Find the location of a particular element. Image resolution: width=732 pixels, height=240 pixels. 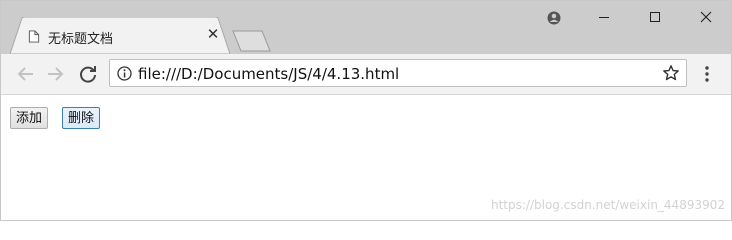

account-icon is located at coordinates (554, 18).